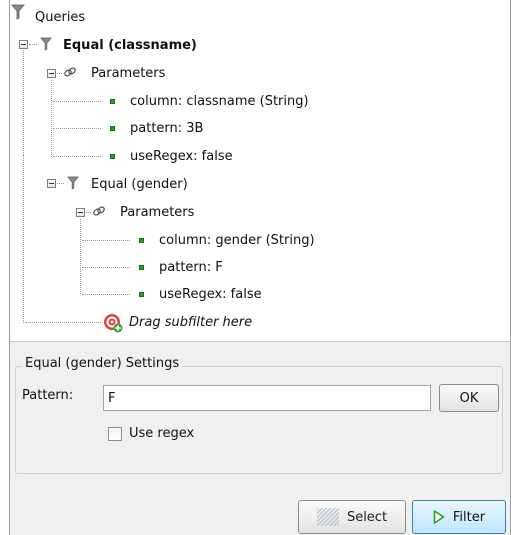  I want to click on node-label: Equal (classname), so click(130, 45).